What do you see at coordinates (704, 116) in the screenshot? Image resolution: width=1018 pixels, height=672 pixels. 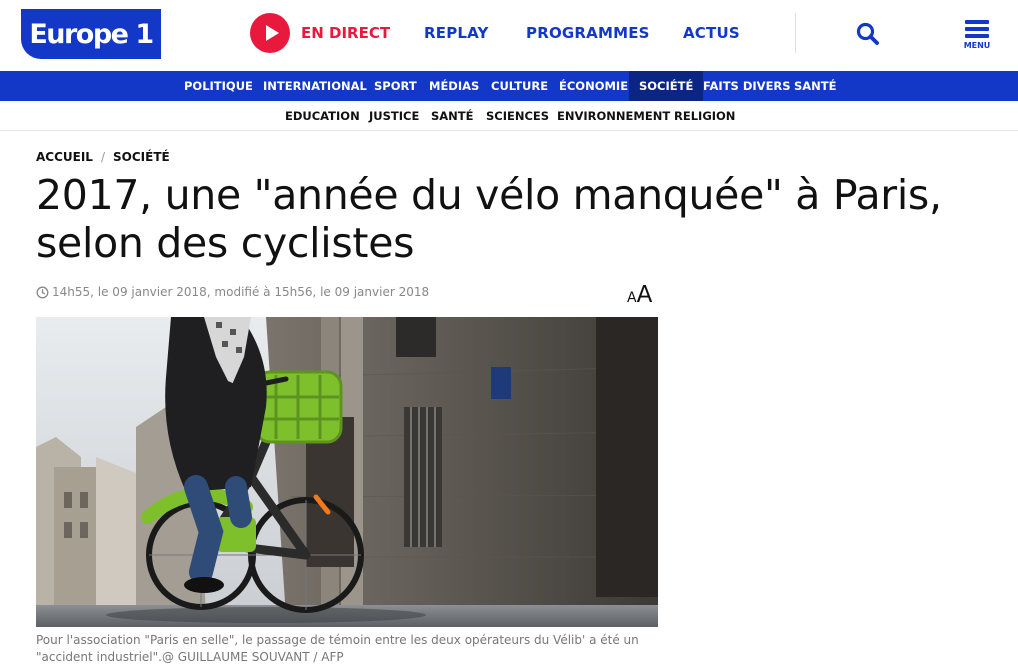 I see `subcategory-religion: RELIGION` at bounding box center [704, 116].